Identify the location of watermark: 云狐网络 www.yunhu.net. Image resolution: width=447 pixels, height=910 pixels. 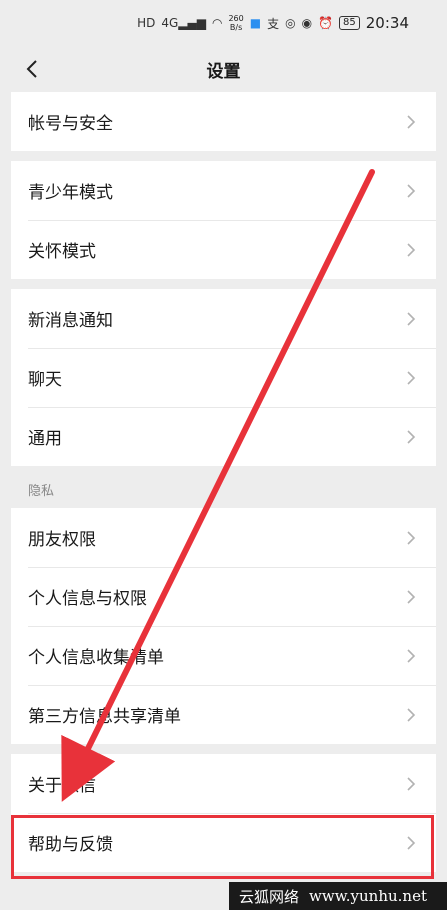
(338, 896).